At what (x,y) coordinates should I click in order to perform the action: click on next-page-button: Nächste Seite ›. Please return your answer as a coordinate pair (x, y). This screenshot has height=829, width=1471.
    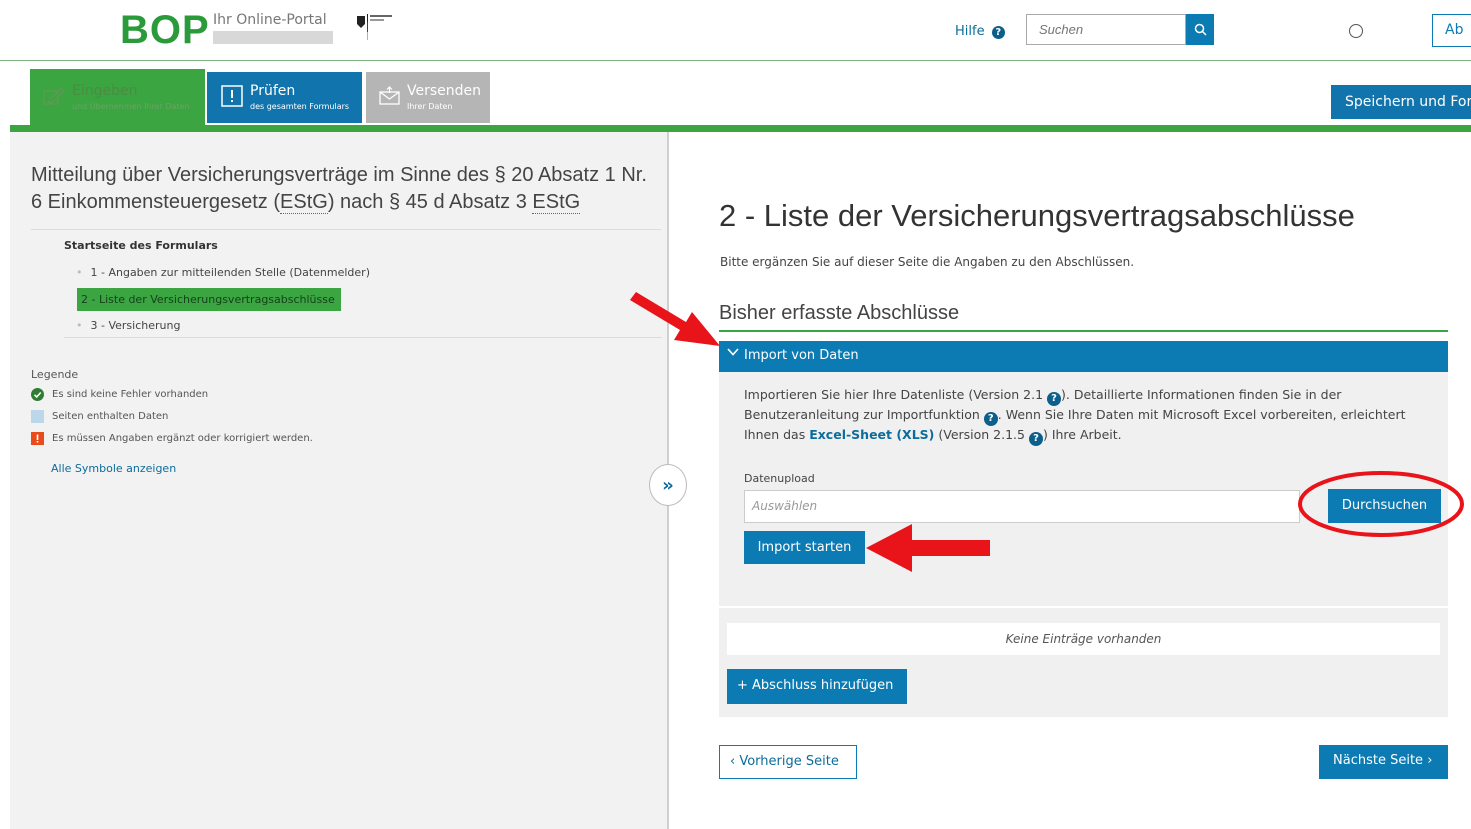
    Looking at the image, I should click on (1383, 762).